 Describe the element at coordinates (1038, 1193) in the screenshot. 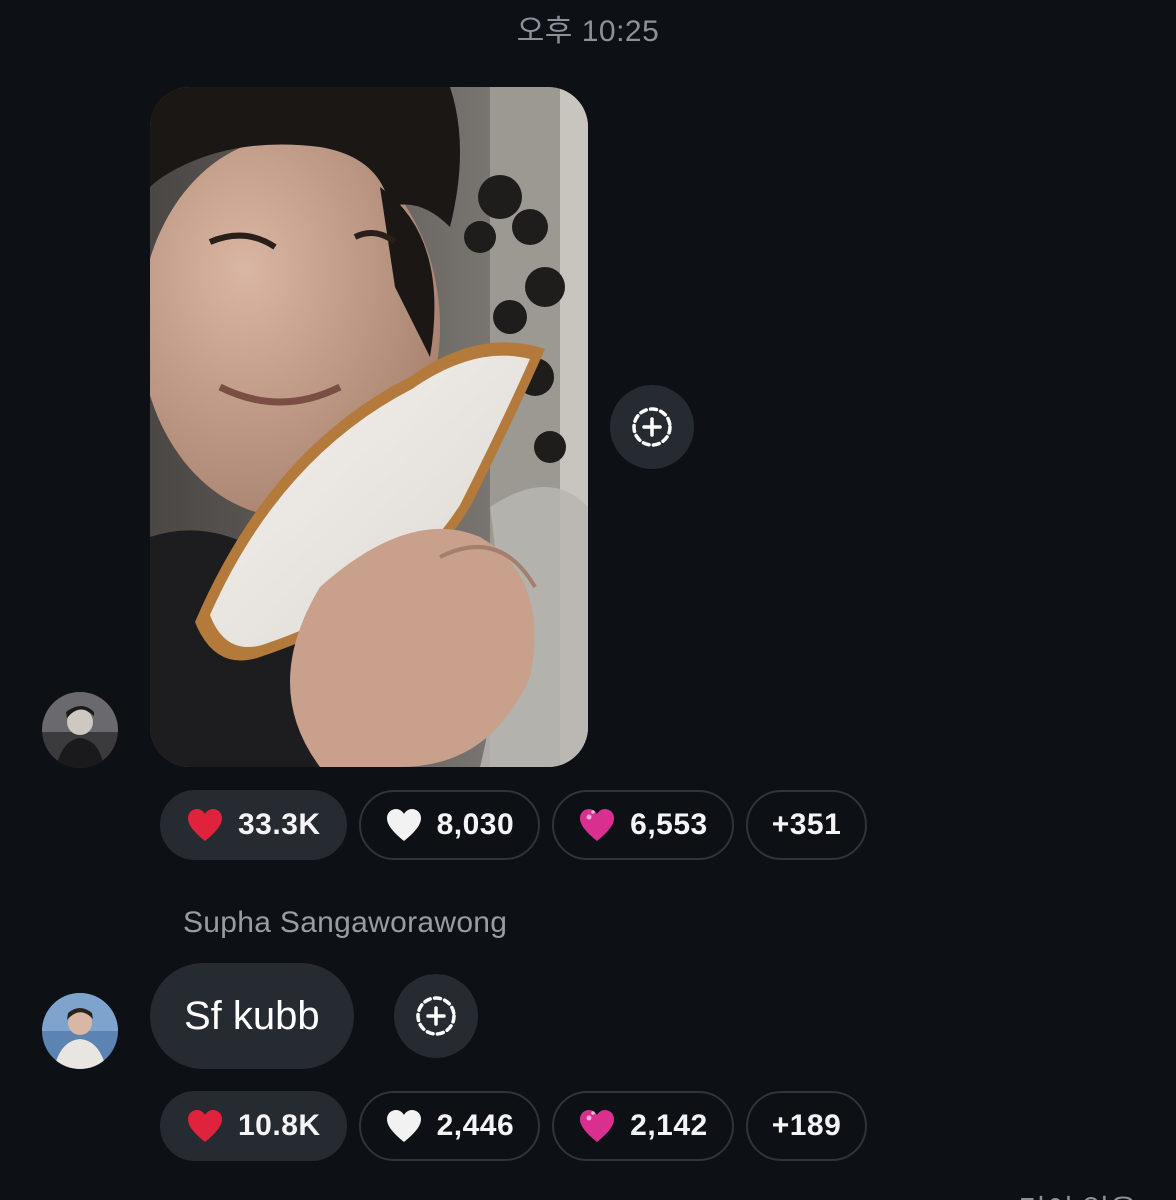

I see `read-count-label: 59.0K명이 읽음` at that location.